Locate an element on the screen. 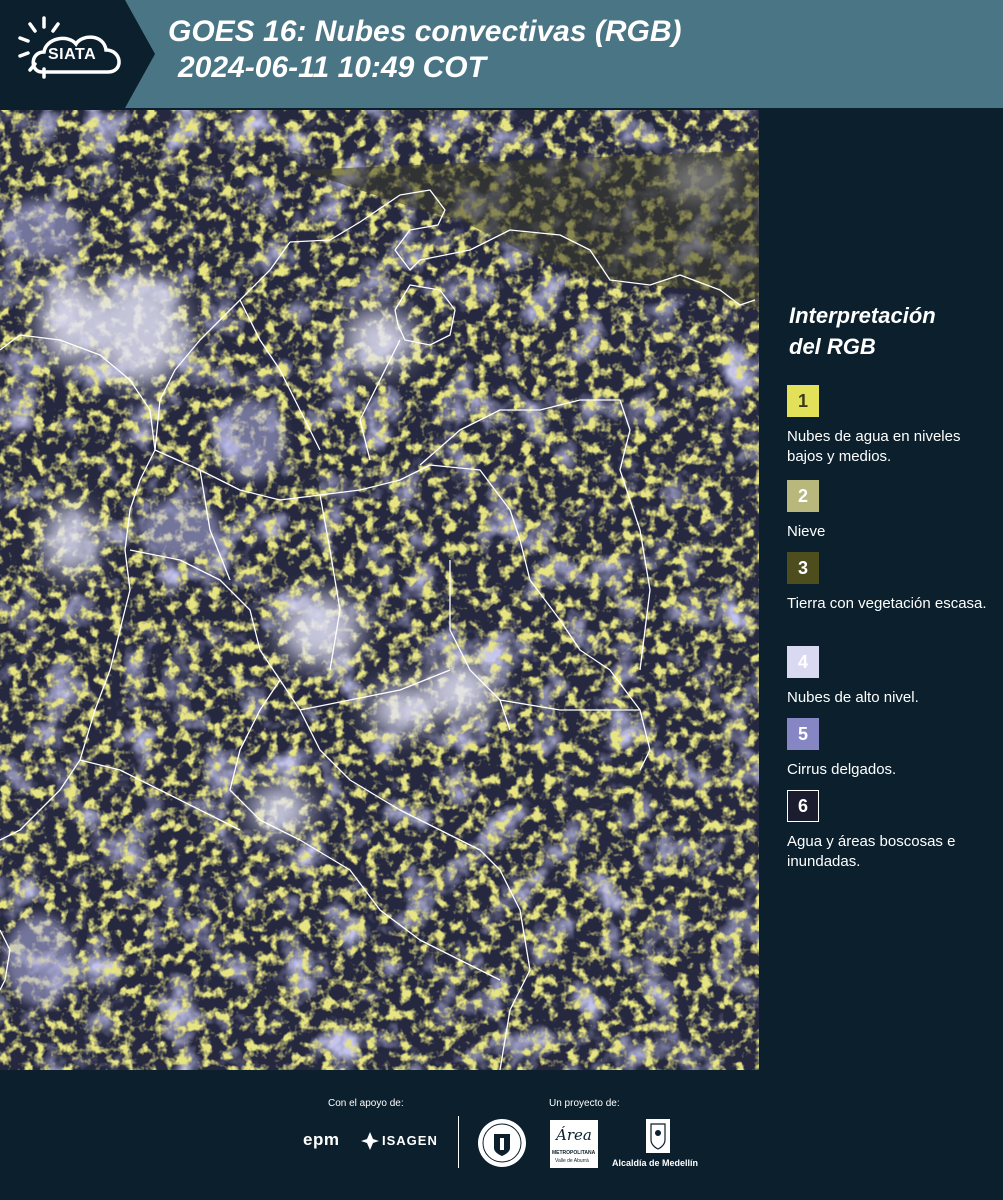  alcaldia-logo-text: Alcaldía de Medellín is located at coordinates (655, 1163).